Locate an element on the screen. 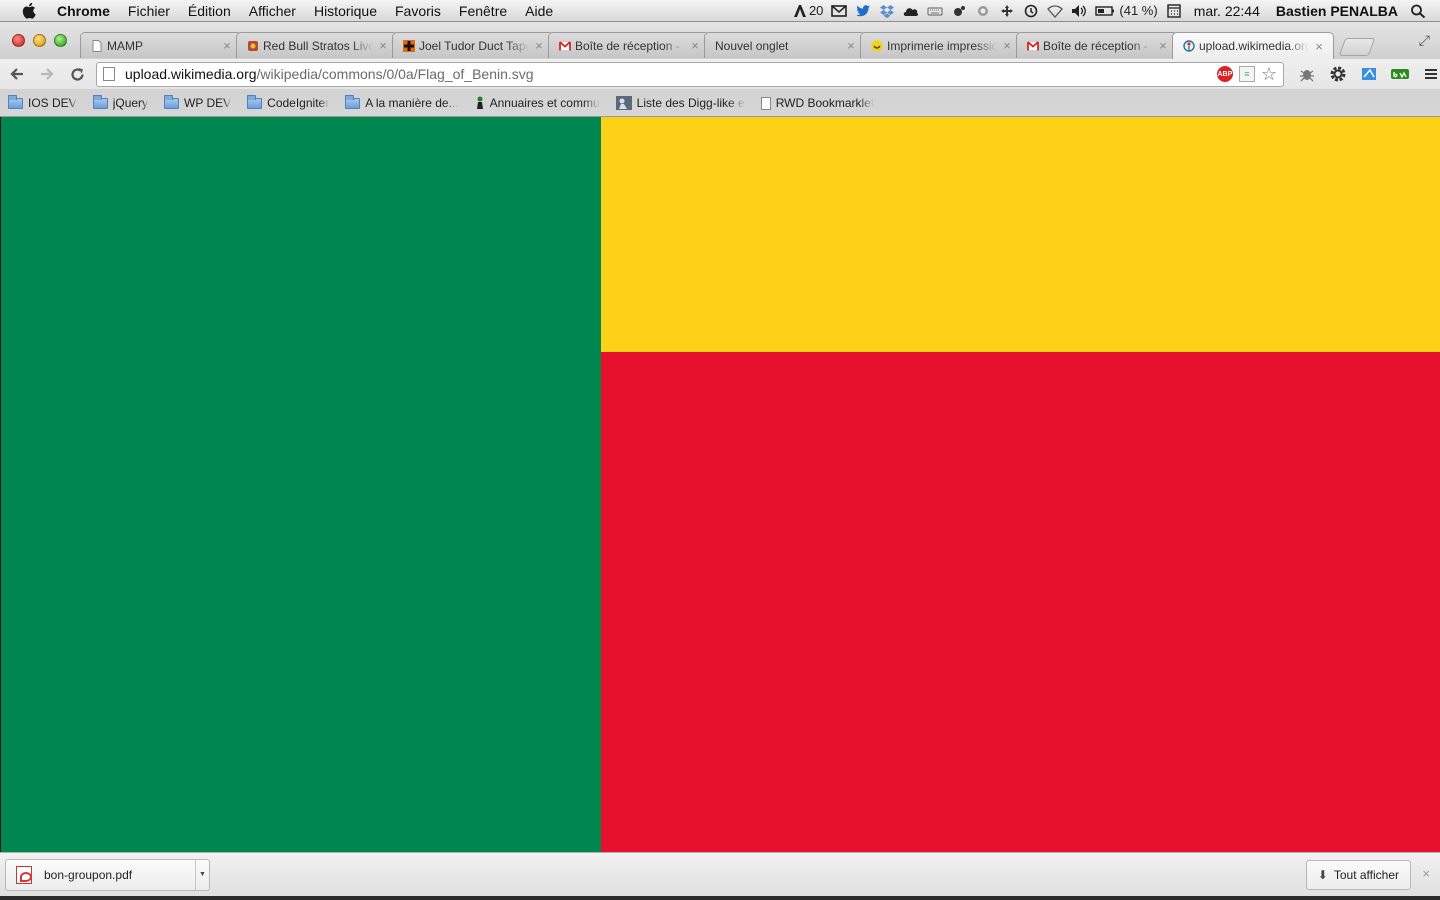  wikimedia-icon is located at coordinates (1189, 46).